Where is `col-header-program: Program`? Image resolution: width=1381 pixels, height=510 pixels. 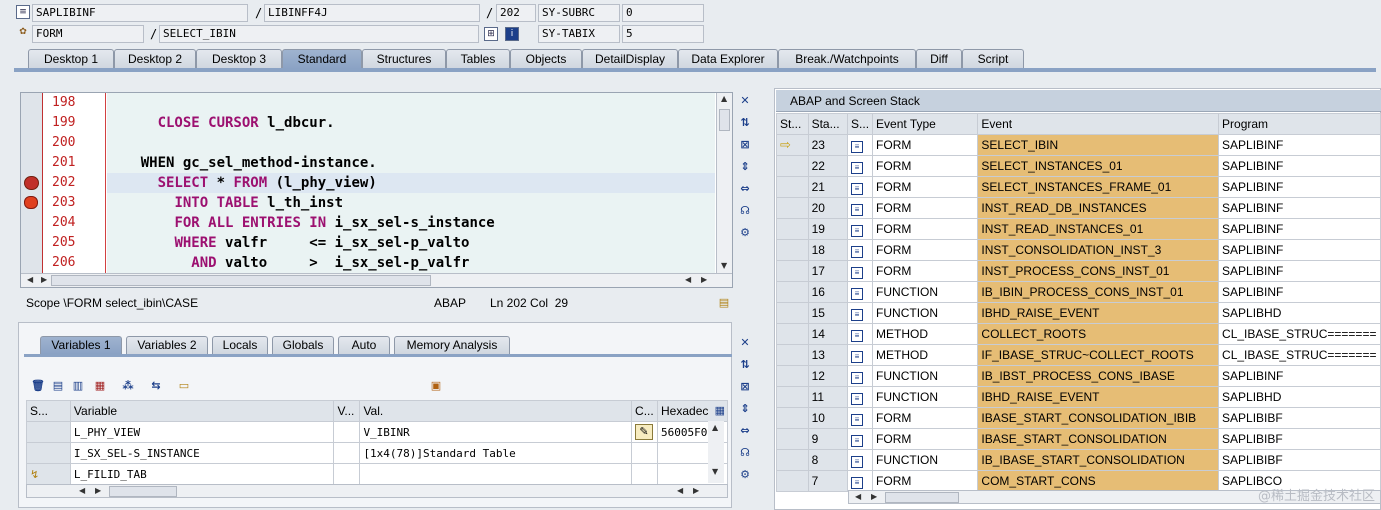
col-header-program: Program is located at coordinates (1299, 124).